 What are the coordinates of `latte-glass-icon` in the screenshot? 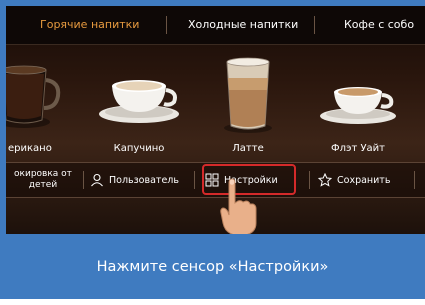 It's located at (248, 95).